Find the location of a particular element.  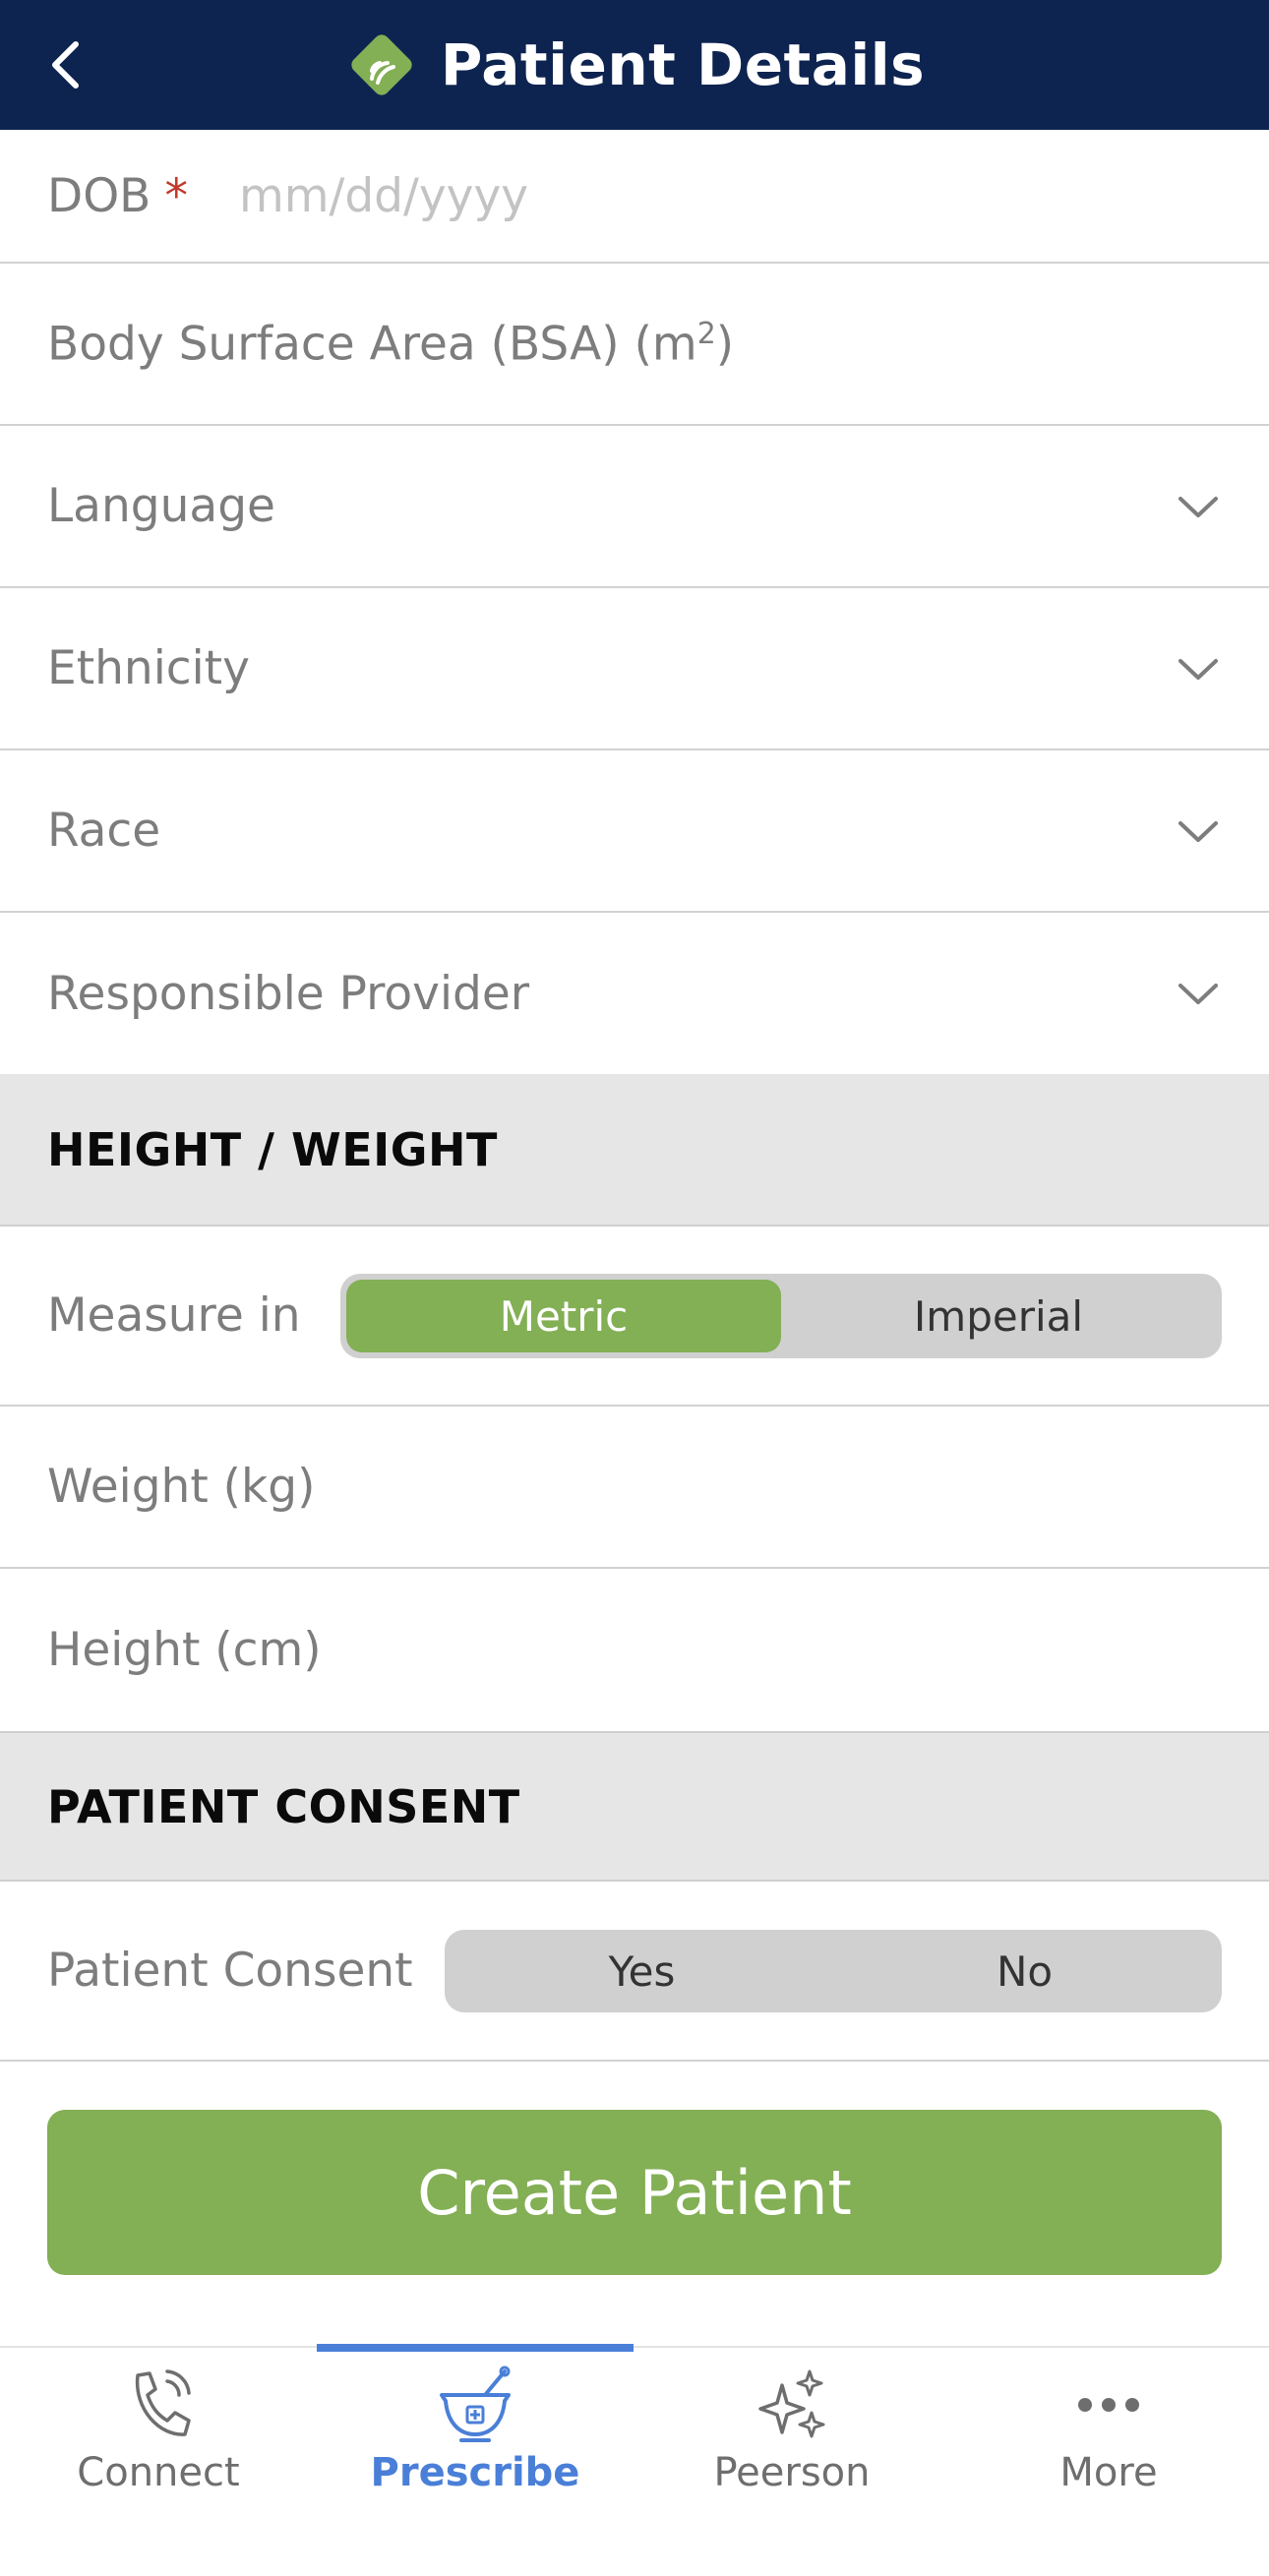

ethnicity-select: Ethnicity is located at coordinates (634, 669).